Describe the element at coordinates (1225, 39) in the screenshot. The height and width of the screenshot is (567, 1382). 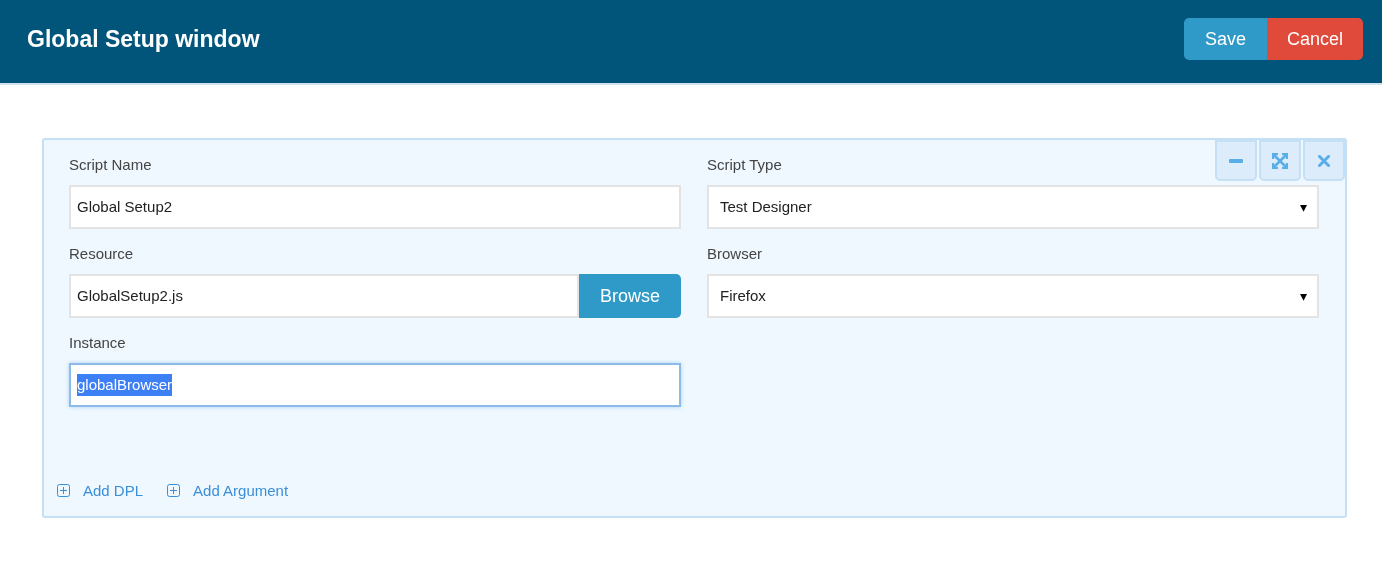
I see `save-button: Save` at that location.